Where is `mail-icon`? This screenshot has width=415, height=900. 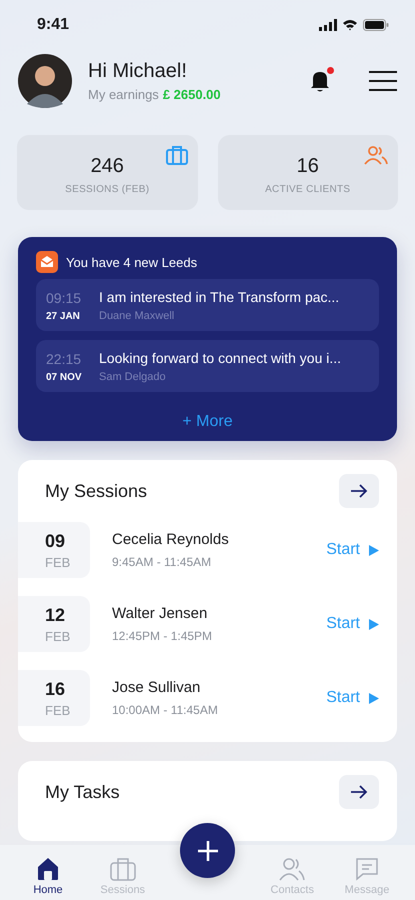 mail-icon is located at coordinates (47, 262).